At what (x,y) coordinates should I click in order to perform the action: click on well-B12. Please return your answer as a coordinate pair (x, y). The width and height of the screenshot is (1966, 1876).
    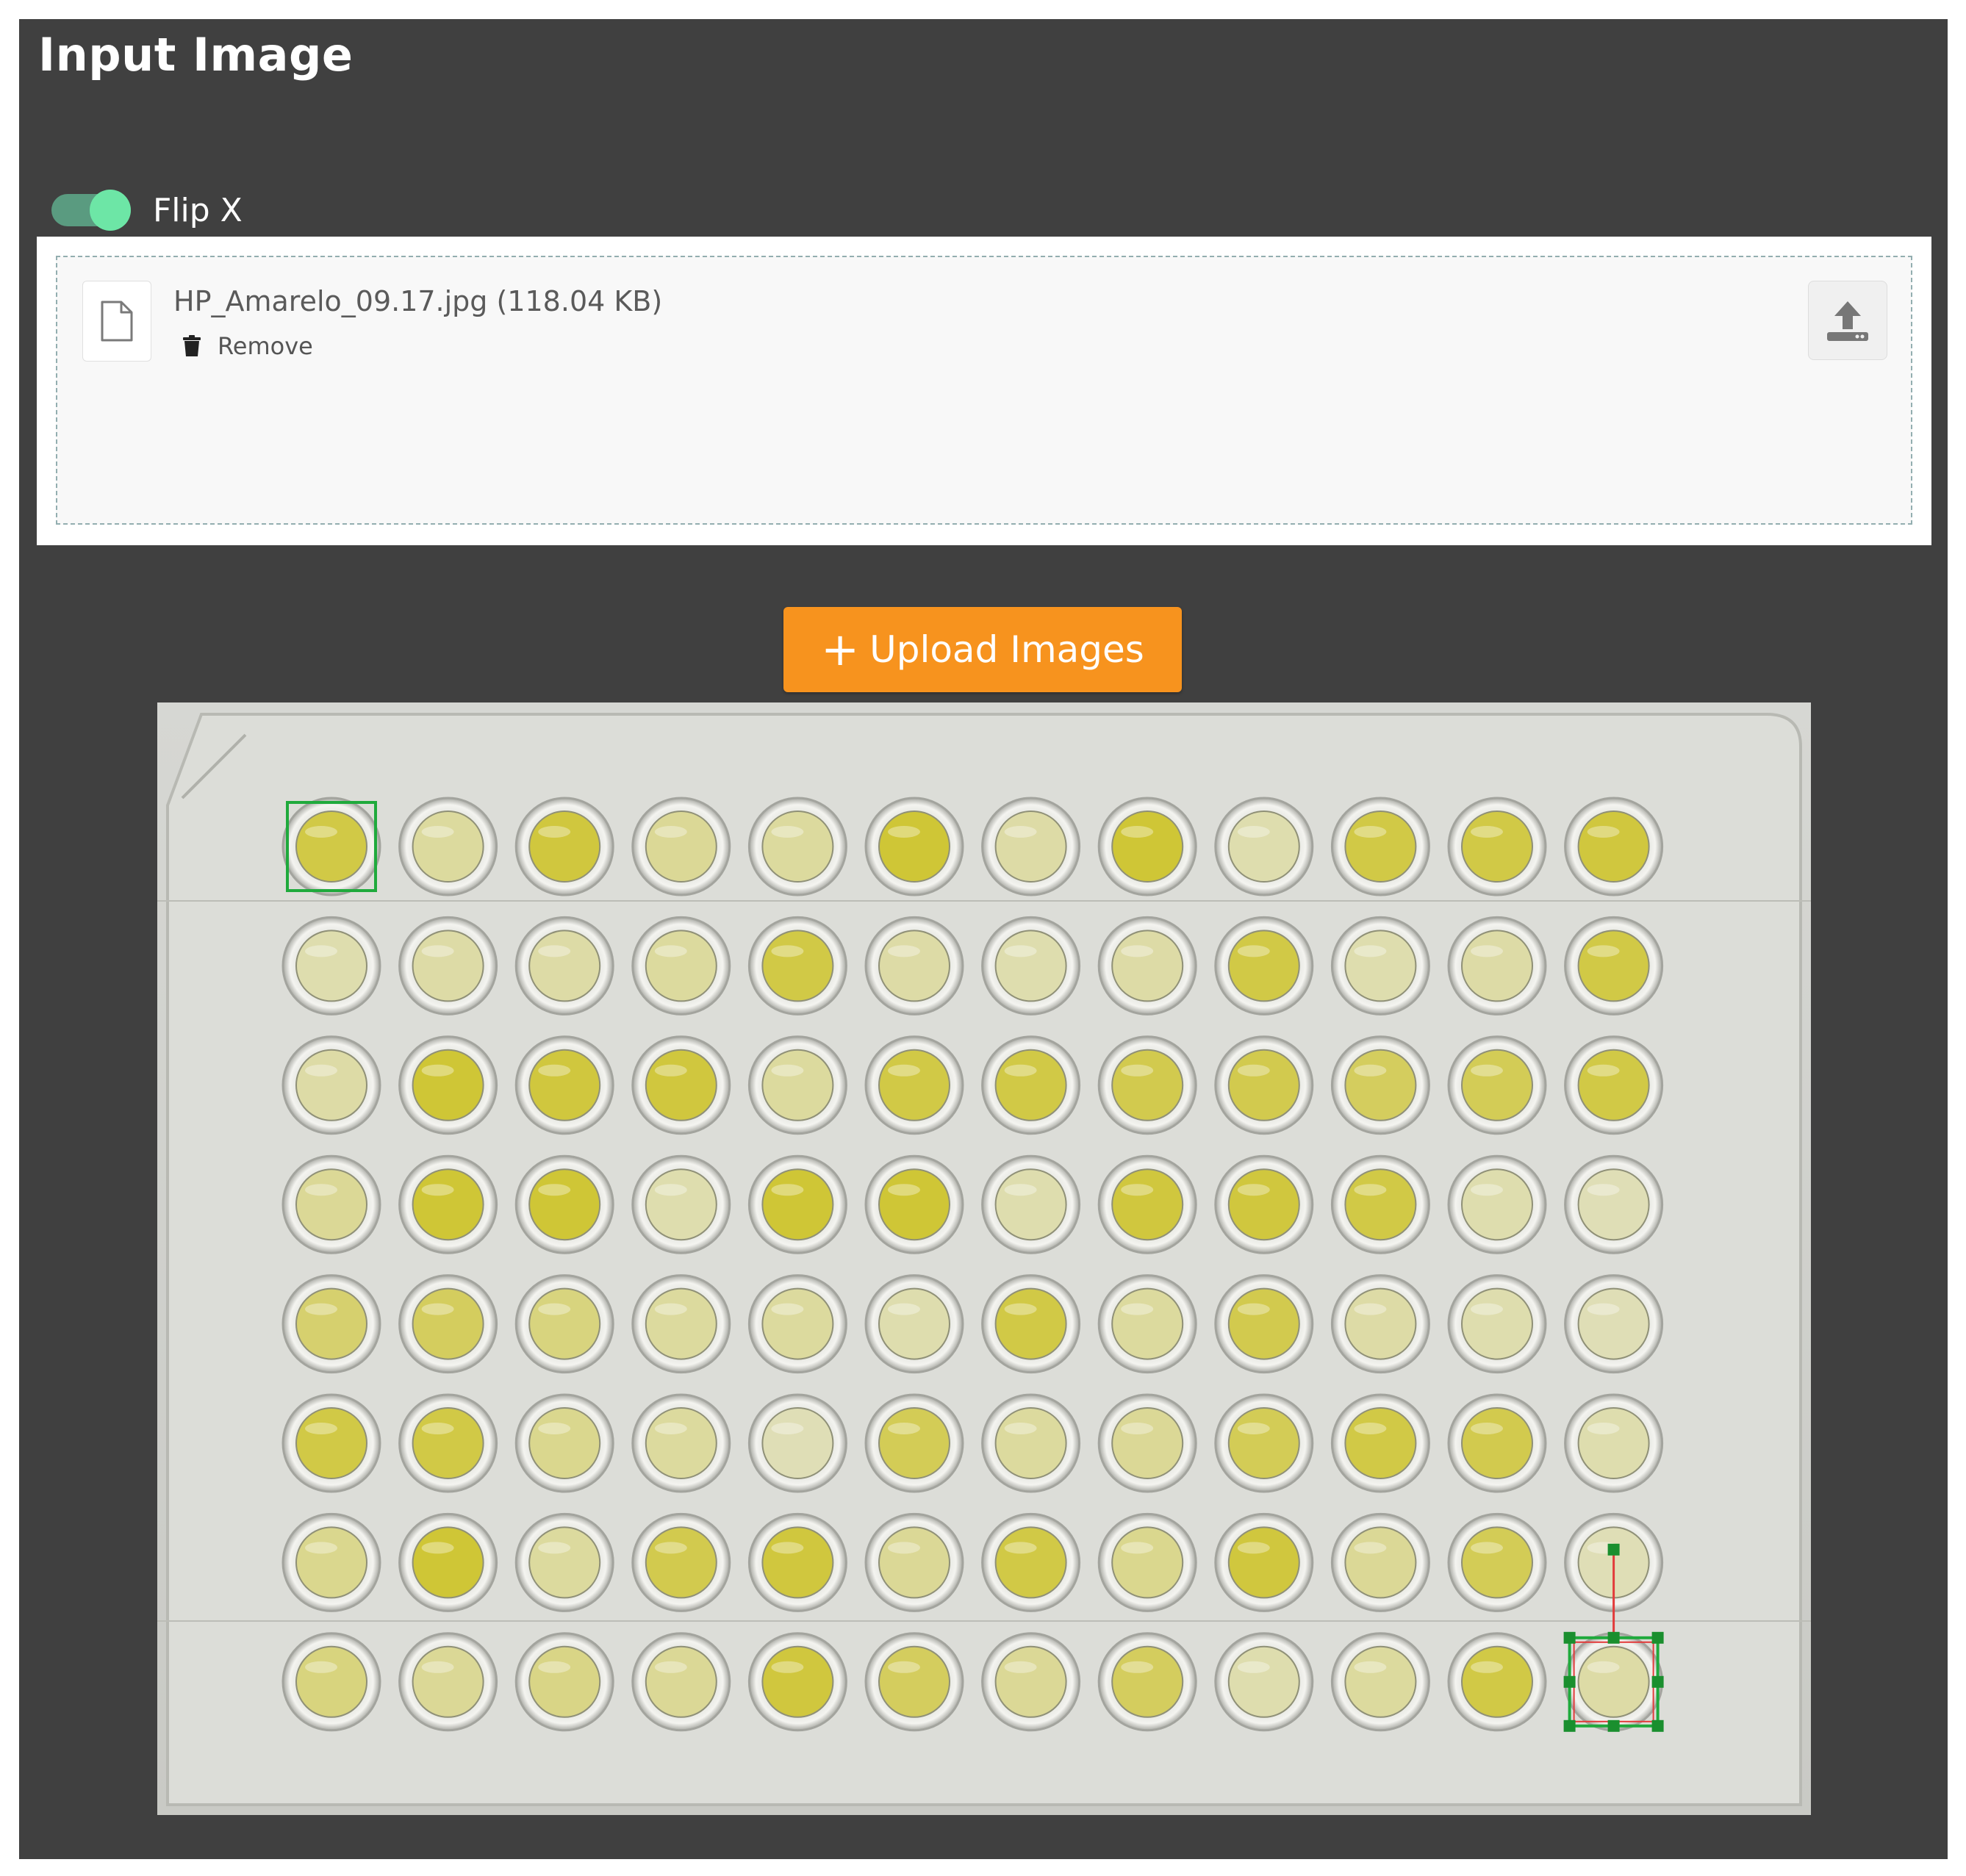
    Looking at the image, I should click on (1614, 966).